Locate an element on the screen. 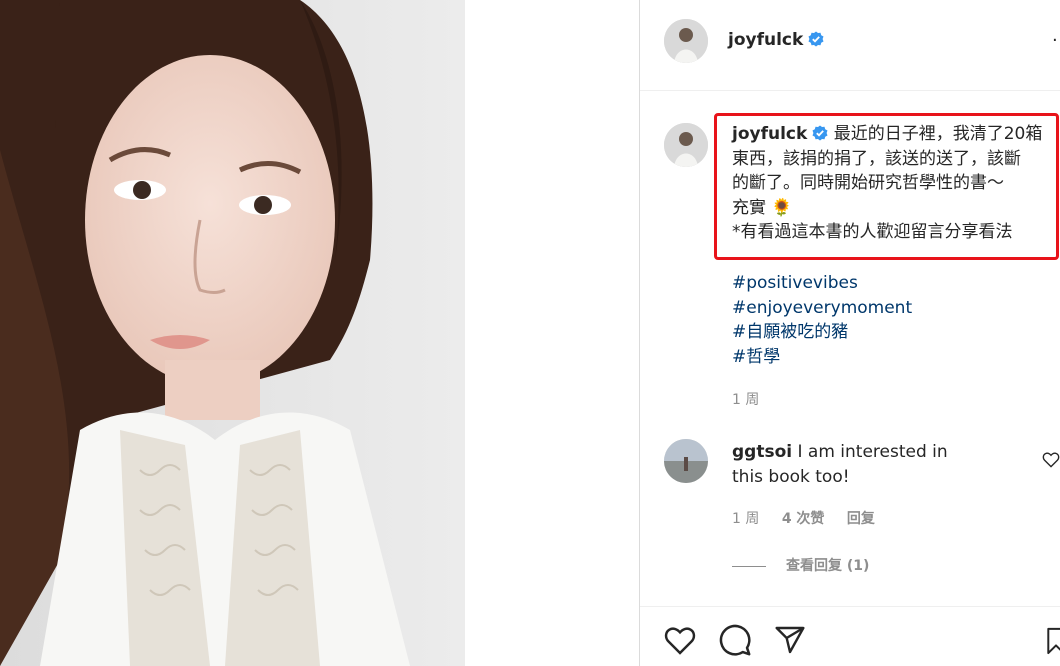 Image resolution: width=1060 pixels, height=666 pixels. view-replies-label: 查看回复 (1) is located at coordinates (827, 566).